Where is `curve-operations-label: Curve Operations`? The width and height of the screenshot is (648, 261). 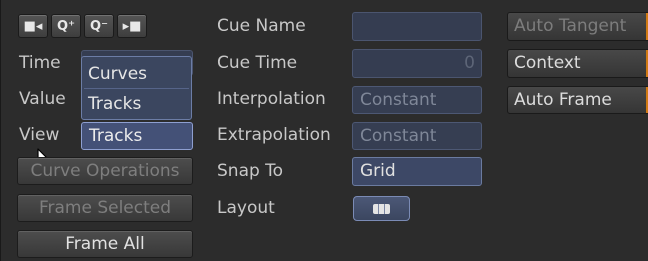 curve-operations-label: Curve Operations is located at coordinates (105, 170).